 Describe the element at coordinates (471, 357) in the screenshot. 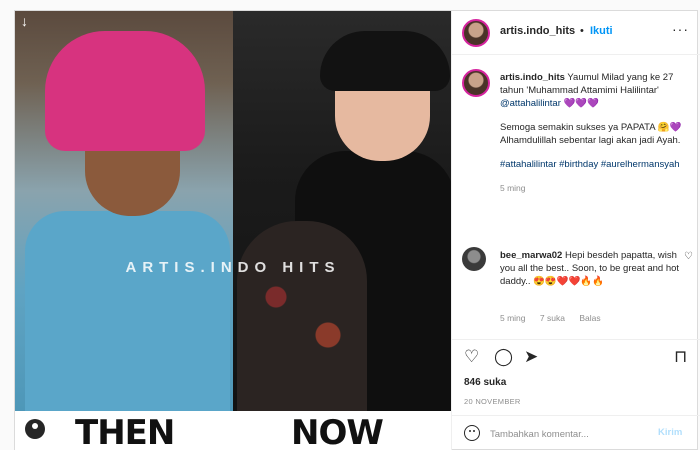

I see `like-icon: ♡` at that location.